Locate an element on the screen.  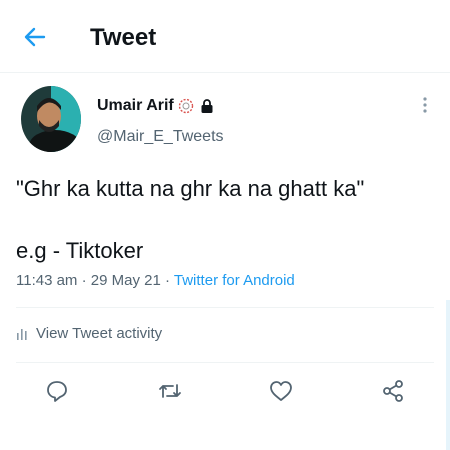
bar-chart-icon is located at coordinates (22, 334).